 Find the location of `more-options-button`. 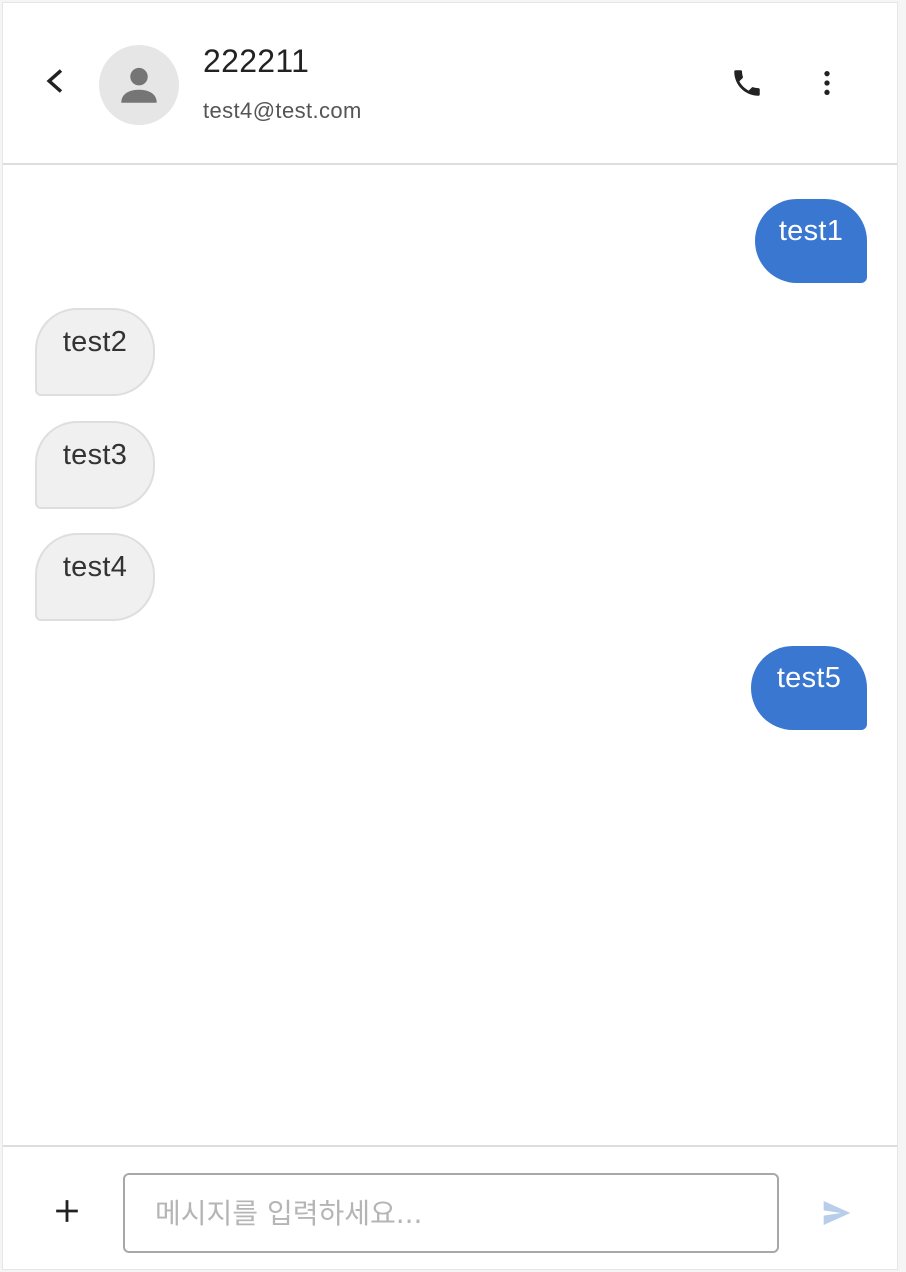

more-options-button is located at coordinates (827, 83).